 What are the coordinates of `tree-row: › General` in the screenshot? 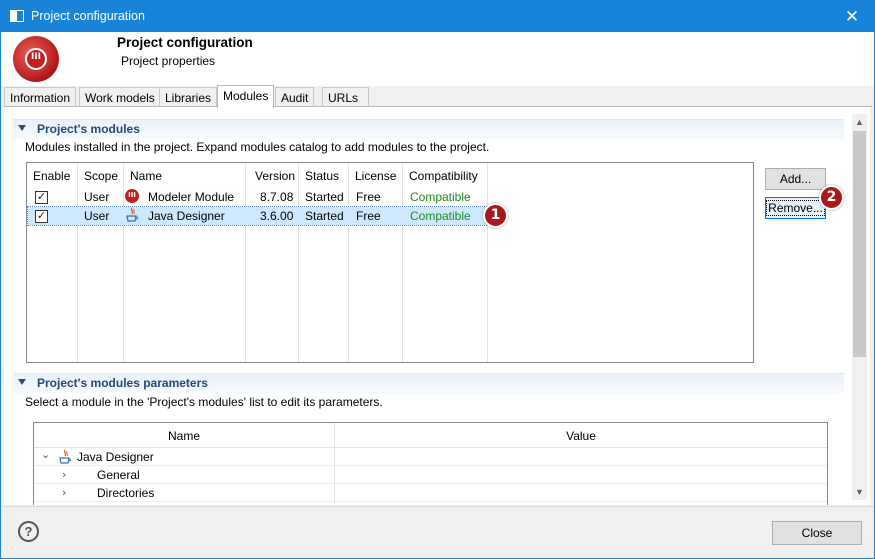 It's located at (430, 475).